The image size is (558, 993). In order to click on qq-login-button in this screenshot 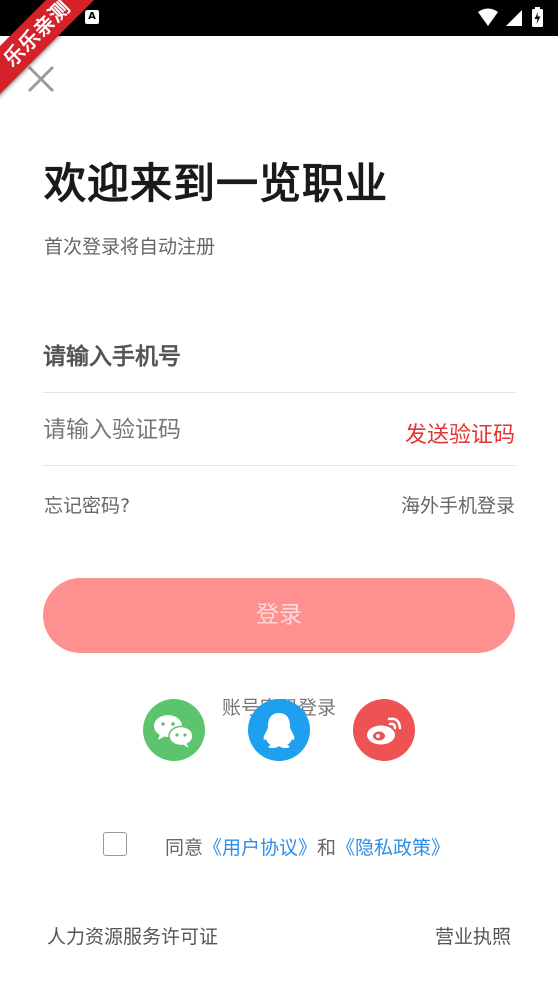, I will do `click(279, 730)`.